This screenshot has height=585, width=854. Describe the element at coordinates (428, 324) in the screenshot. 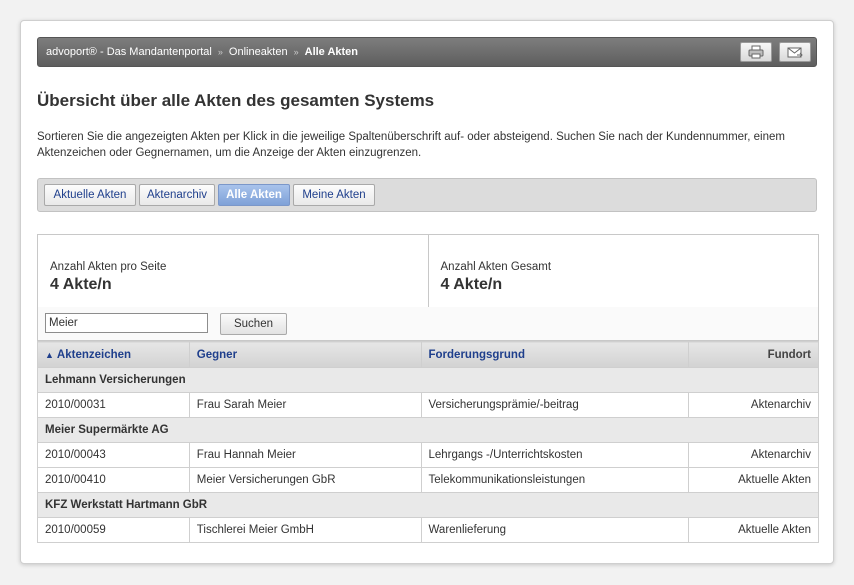

I see `search-bar: Suchen` at that location.